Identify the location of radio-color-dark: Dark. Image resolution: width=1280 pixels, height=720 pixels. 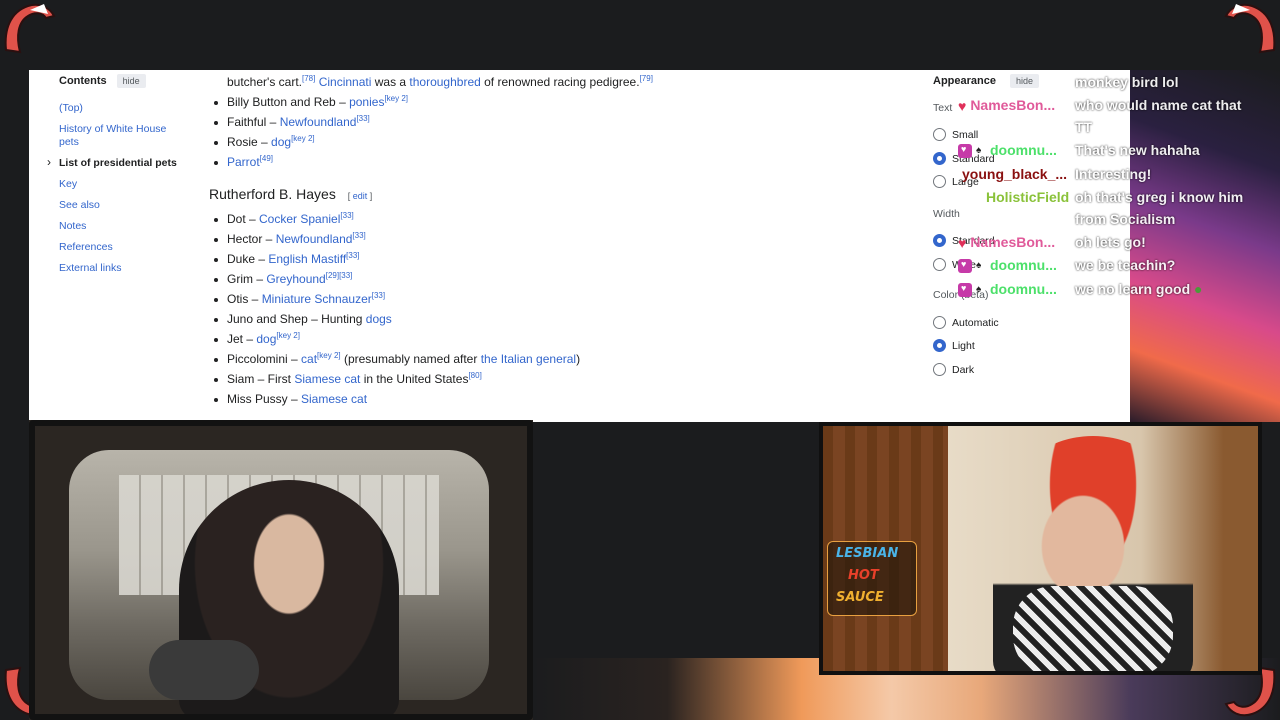
(953, 369).